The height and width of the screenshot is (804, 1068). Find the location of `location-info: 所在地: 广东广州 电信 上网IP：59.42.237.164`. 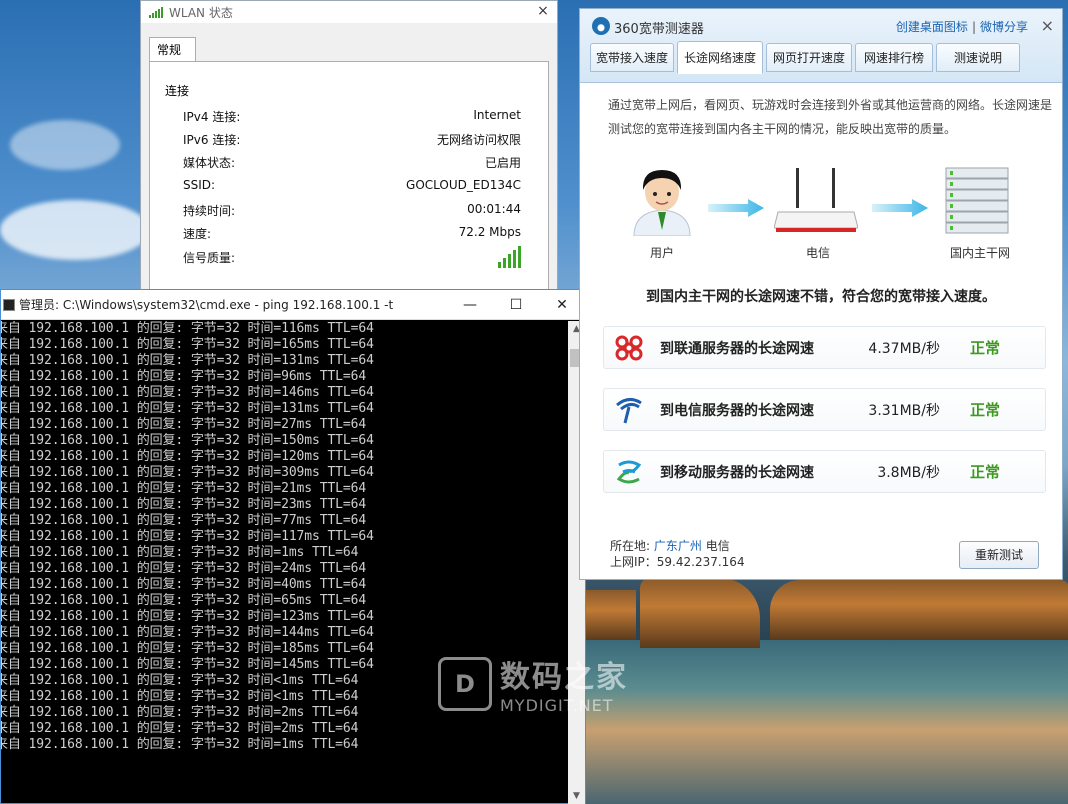

location-info: 所在地: 广东广州 电信 上网IP：59.42.237.164 is located at coordinates (677, 554).